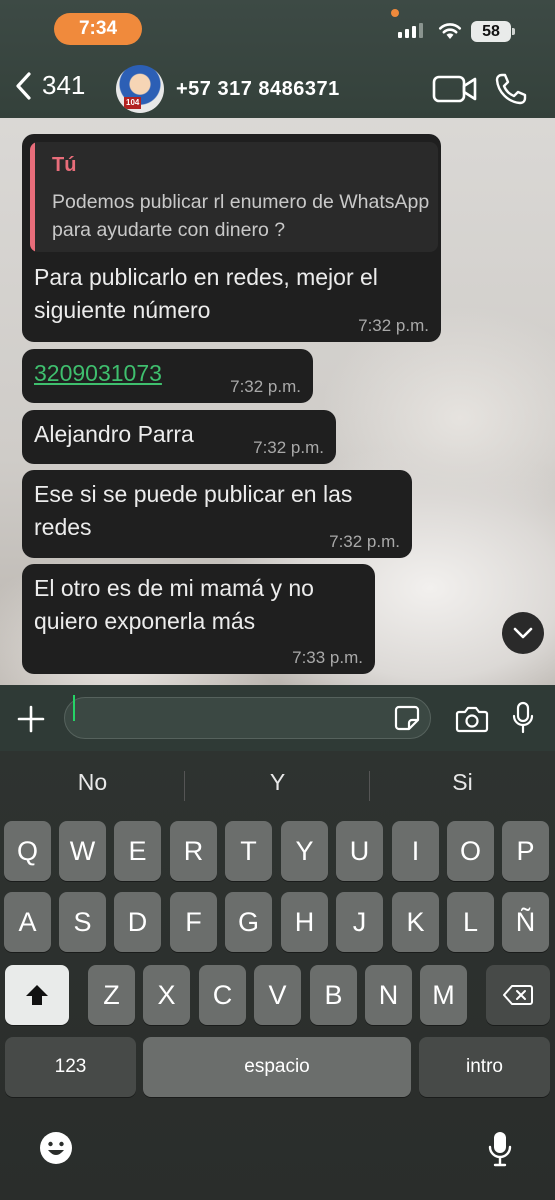 This screenshot has height=1200, width=555. Describe the element at coordinates (525, 851) in the screenshot. I see `key: P` at that location.